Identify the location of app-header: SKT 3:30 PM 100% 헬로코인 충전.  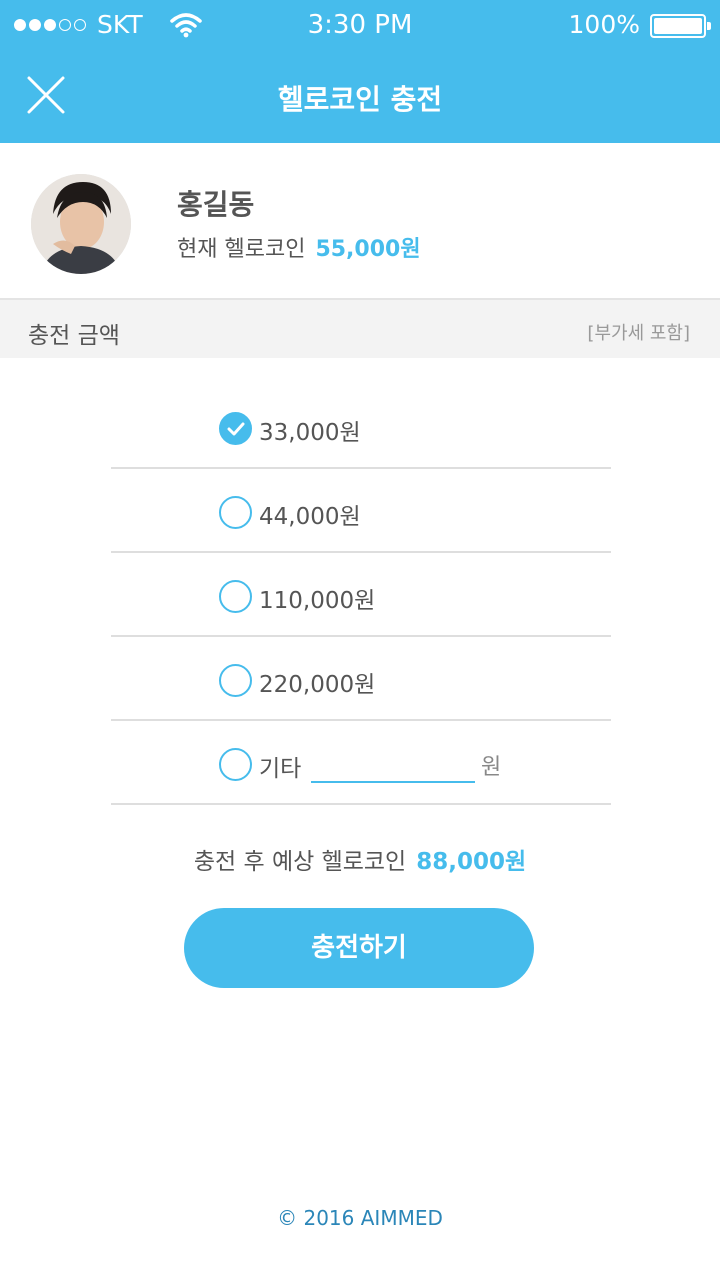
(360, 71).